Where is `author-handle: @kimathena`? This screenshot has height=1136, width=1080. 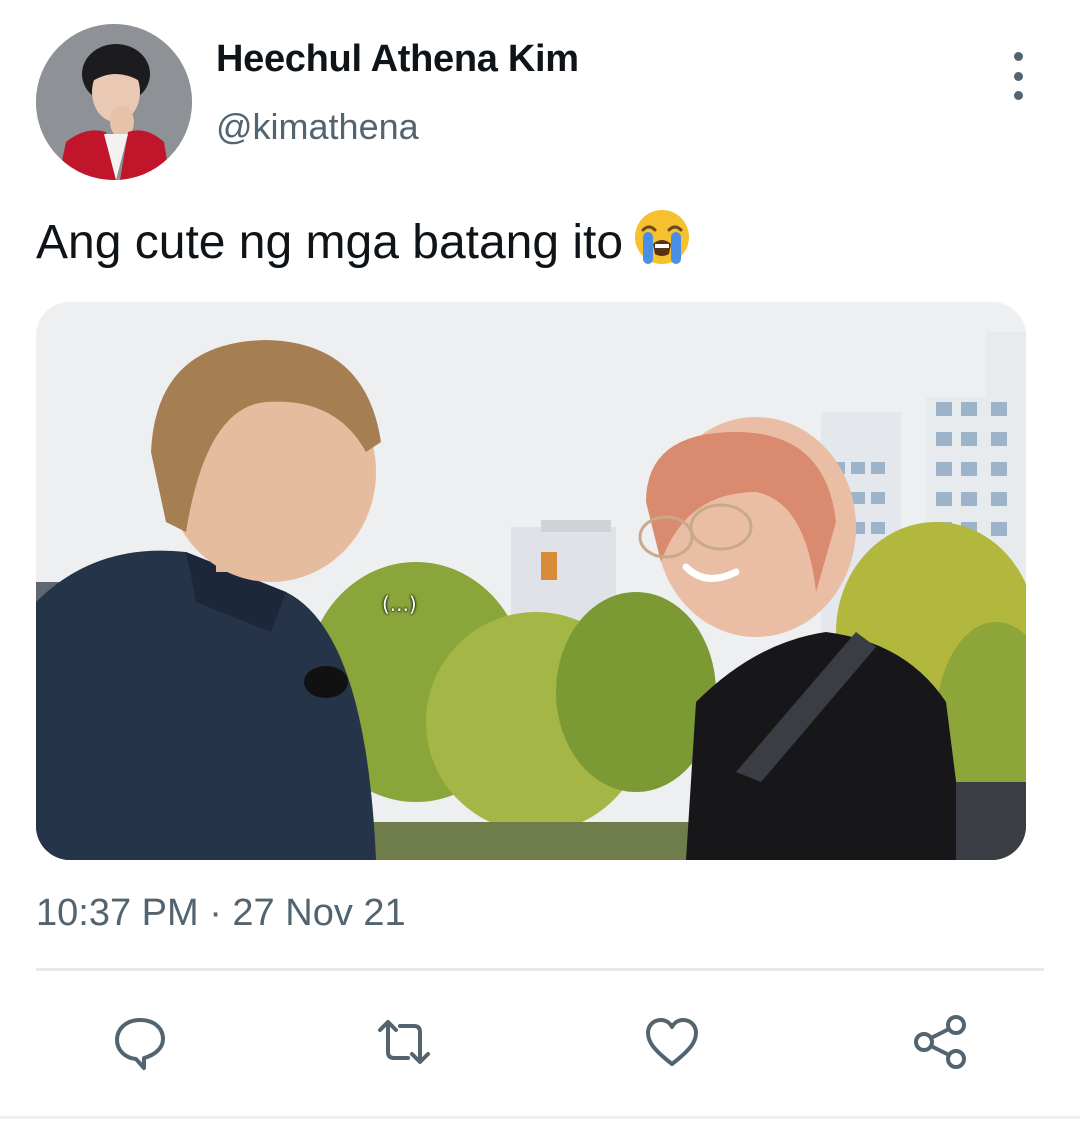 author-handle: @kimathena is located at coordinates (317, 127).